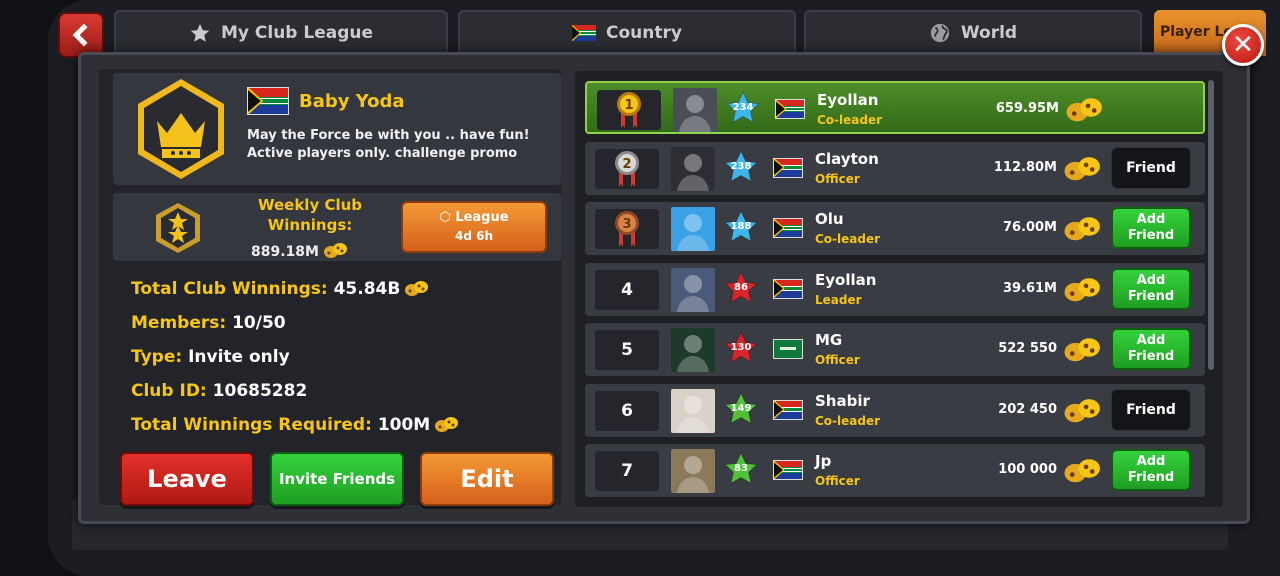 The width and height of the screenshot is (1280, 576). I want to click on rank-number: 7, so click(627, 471).